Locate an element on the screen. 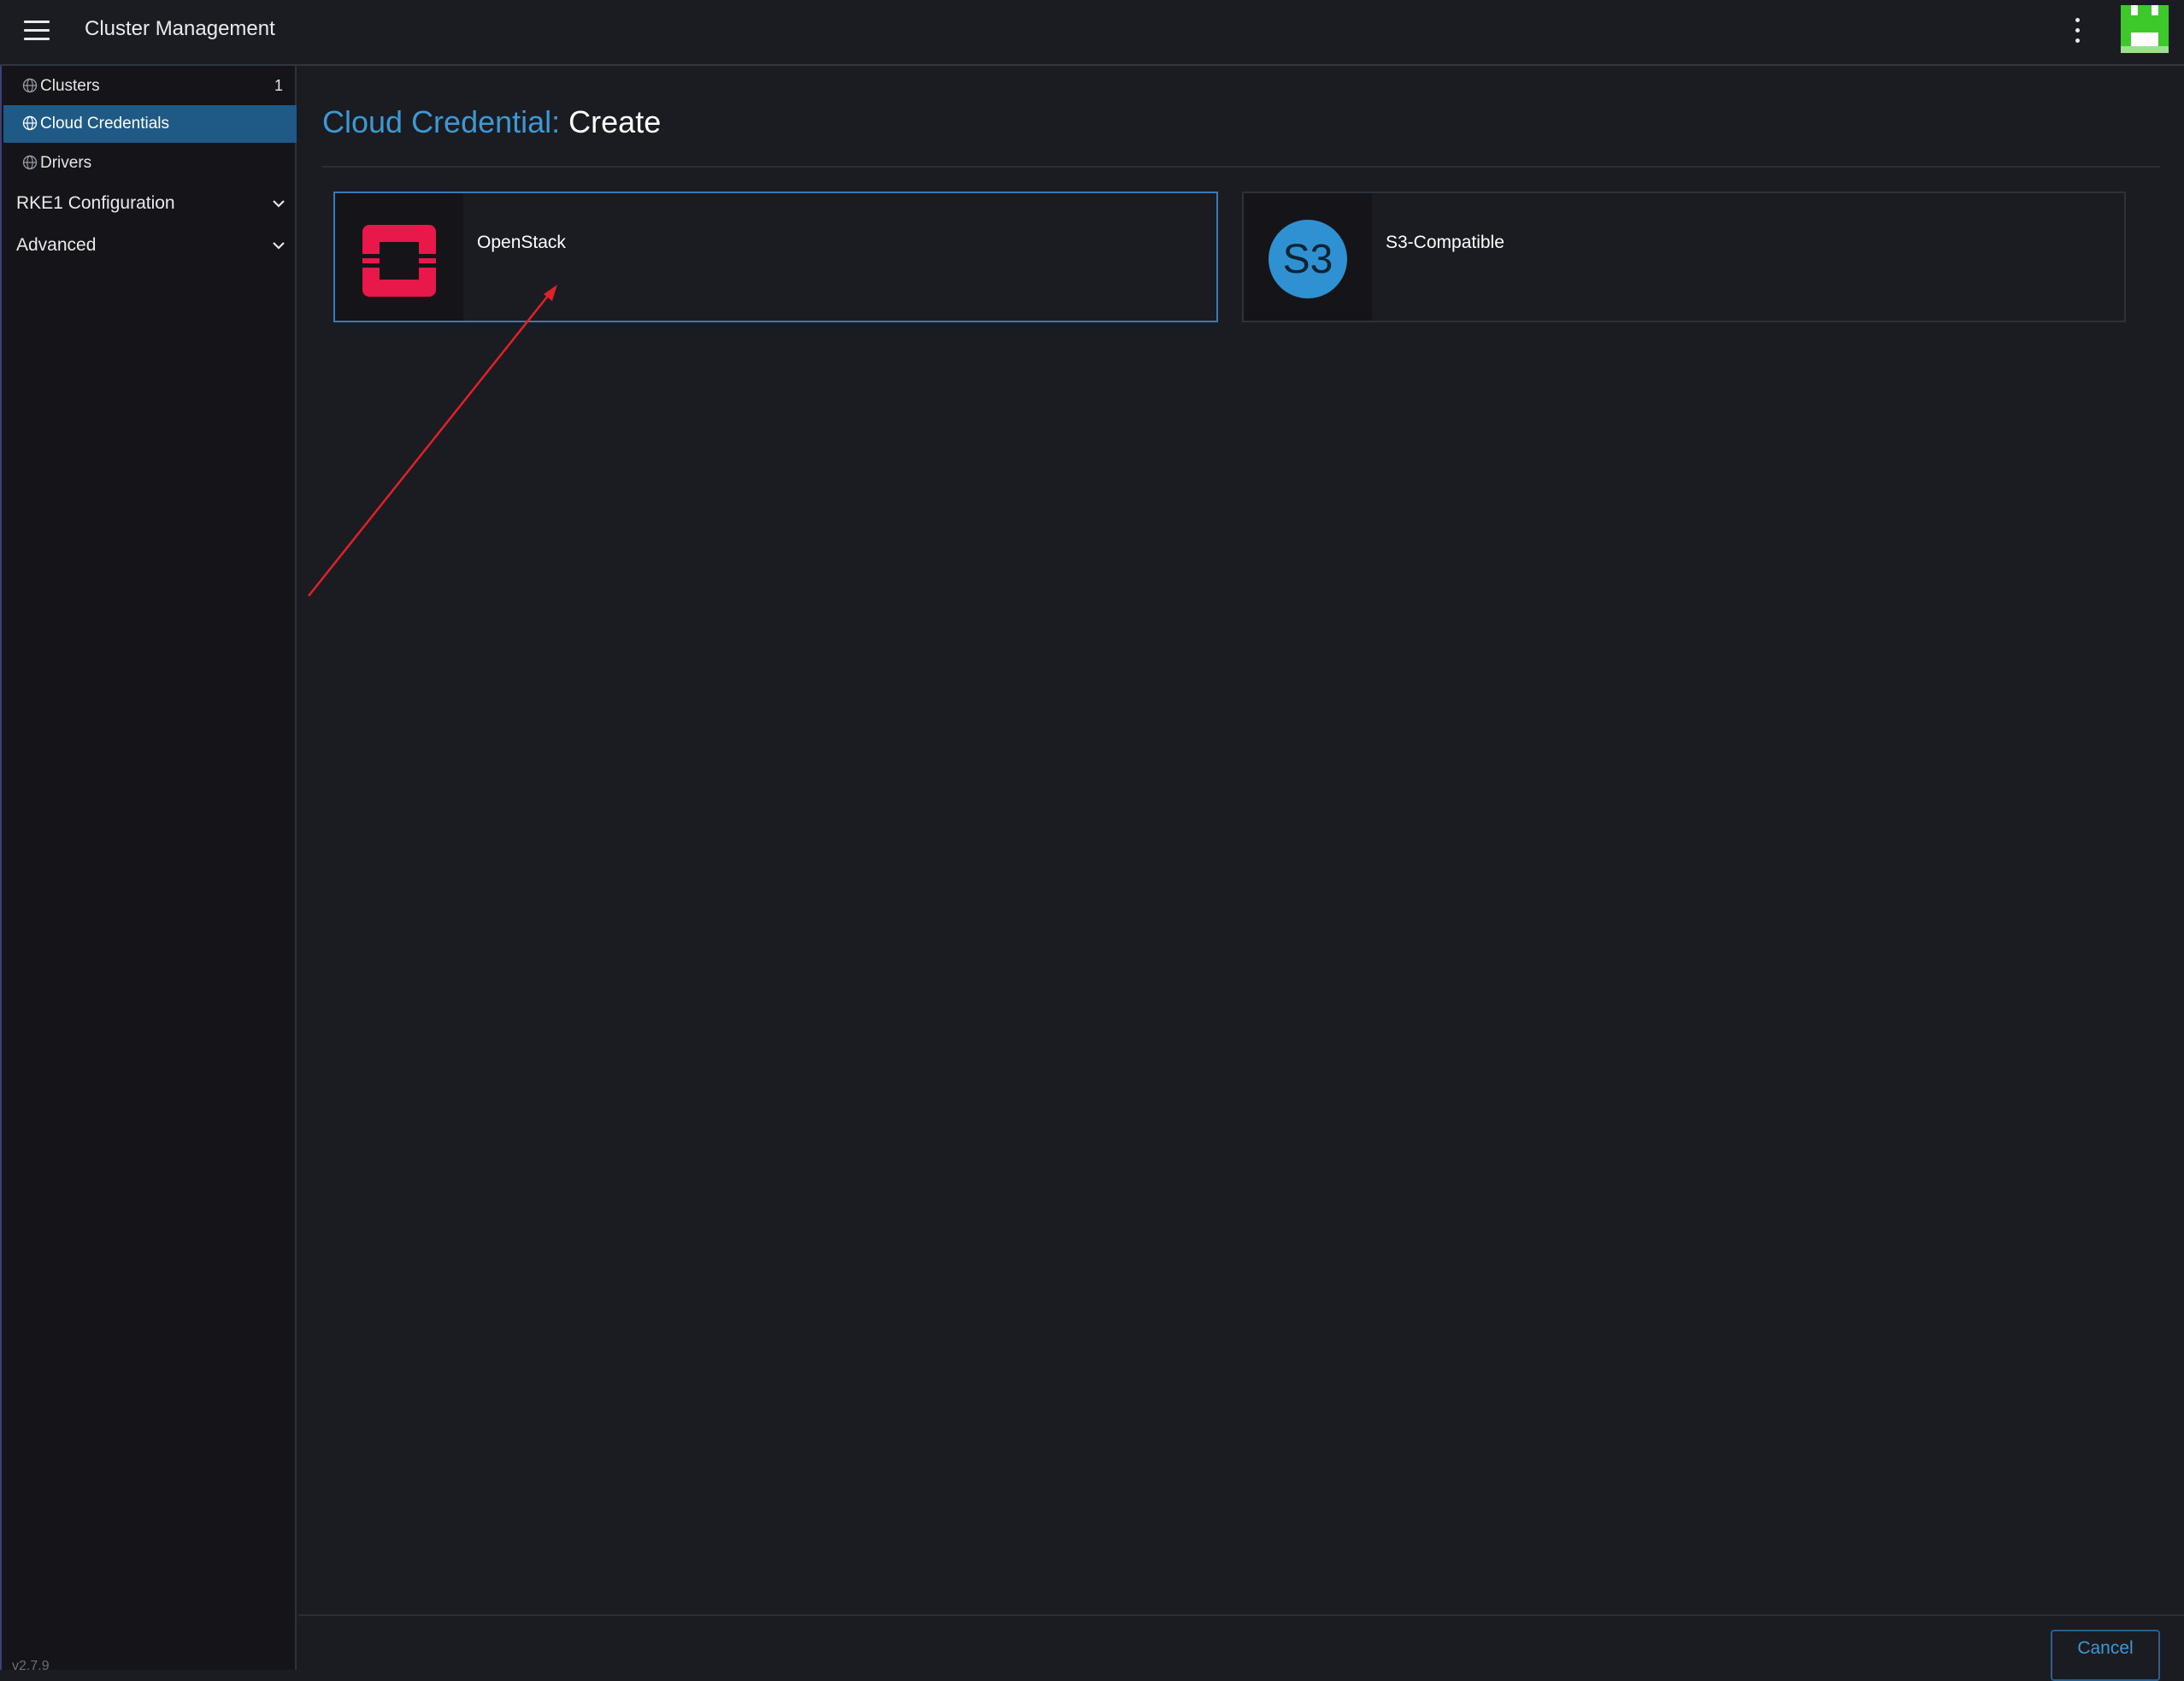 This screenshot has width=2184, height=1681. sidebar-item-clusters: Clusters 1 is located at coordinates (150, 87).